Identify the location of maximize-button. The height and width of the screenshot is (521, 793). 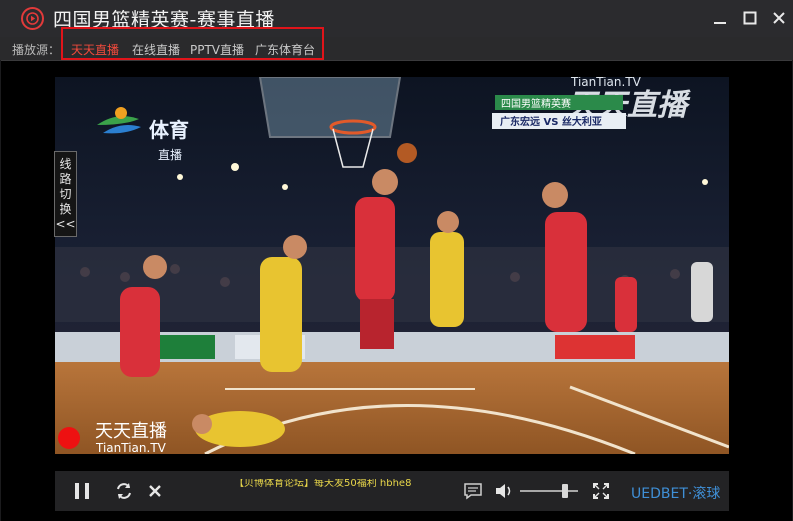
(750, 18).